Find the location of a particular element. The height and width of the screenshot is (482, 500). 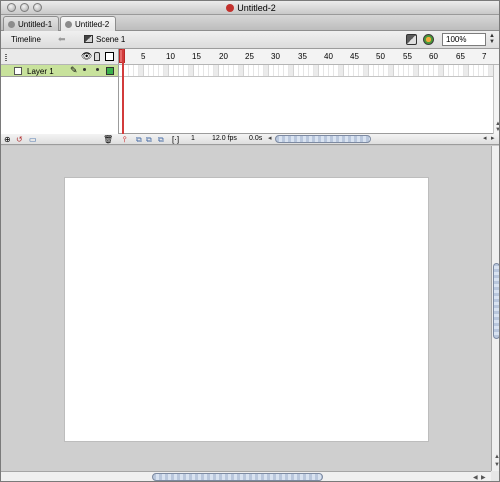

current-frame: 1 is located at coordinates (193, 138).